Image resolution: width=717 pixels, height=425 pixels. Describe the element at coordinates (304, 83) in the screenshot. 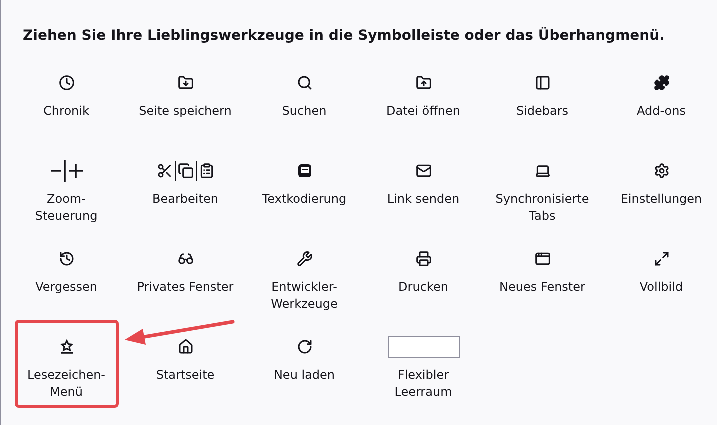

I see `search-icon` at that location.